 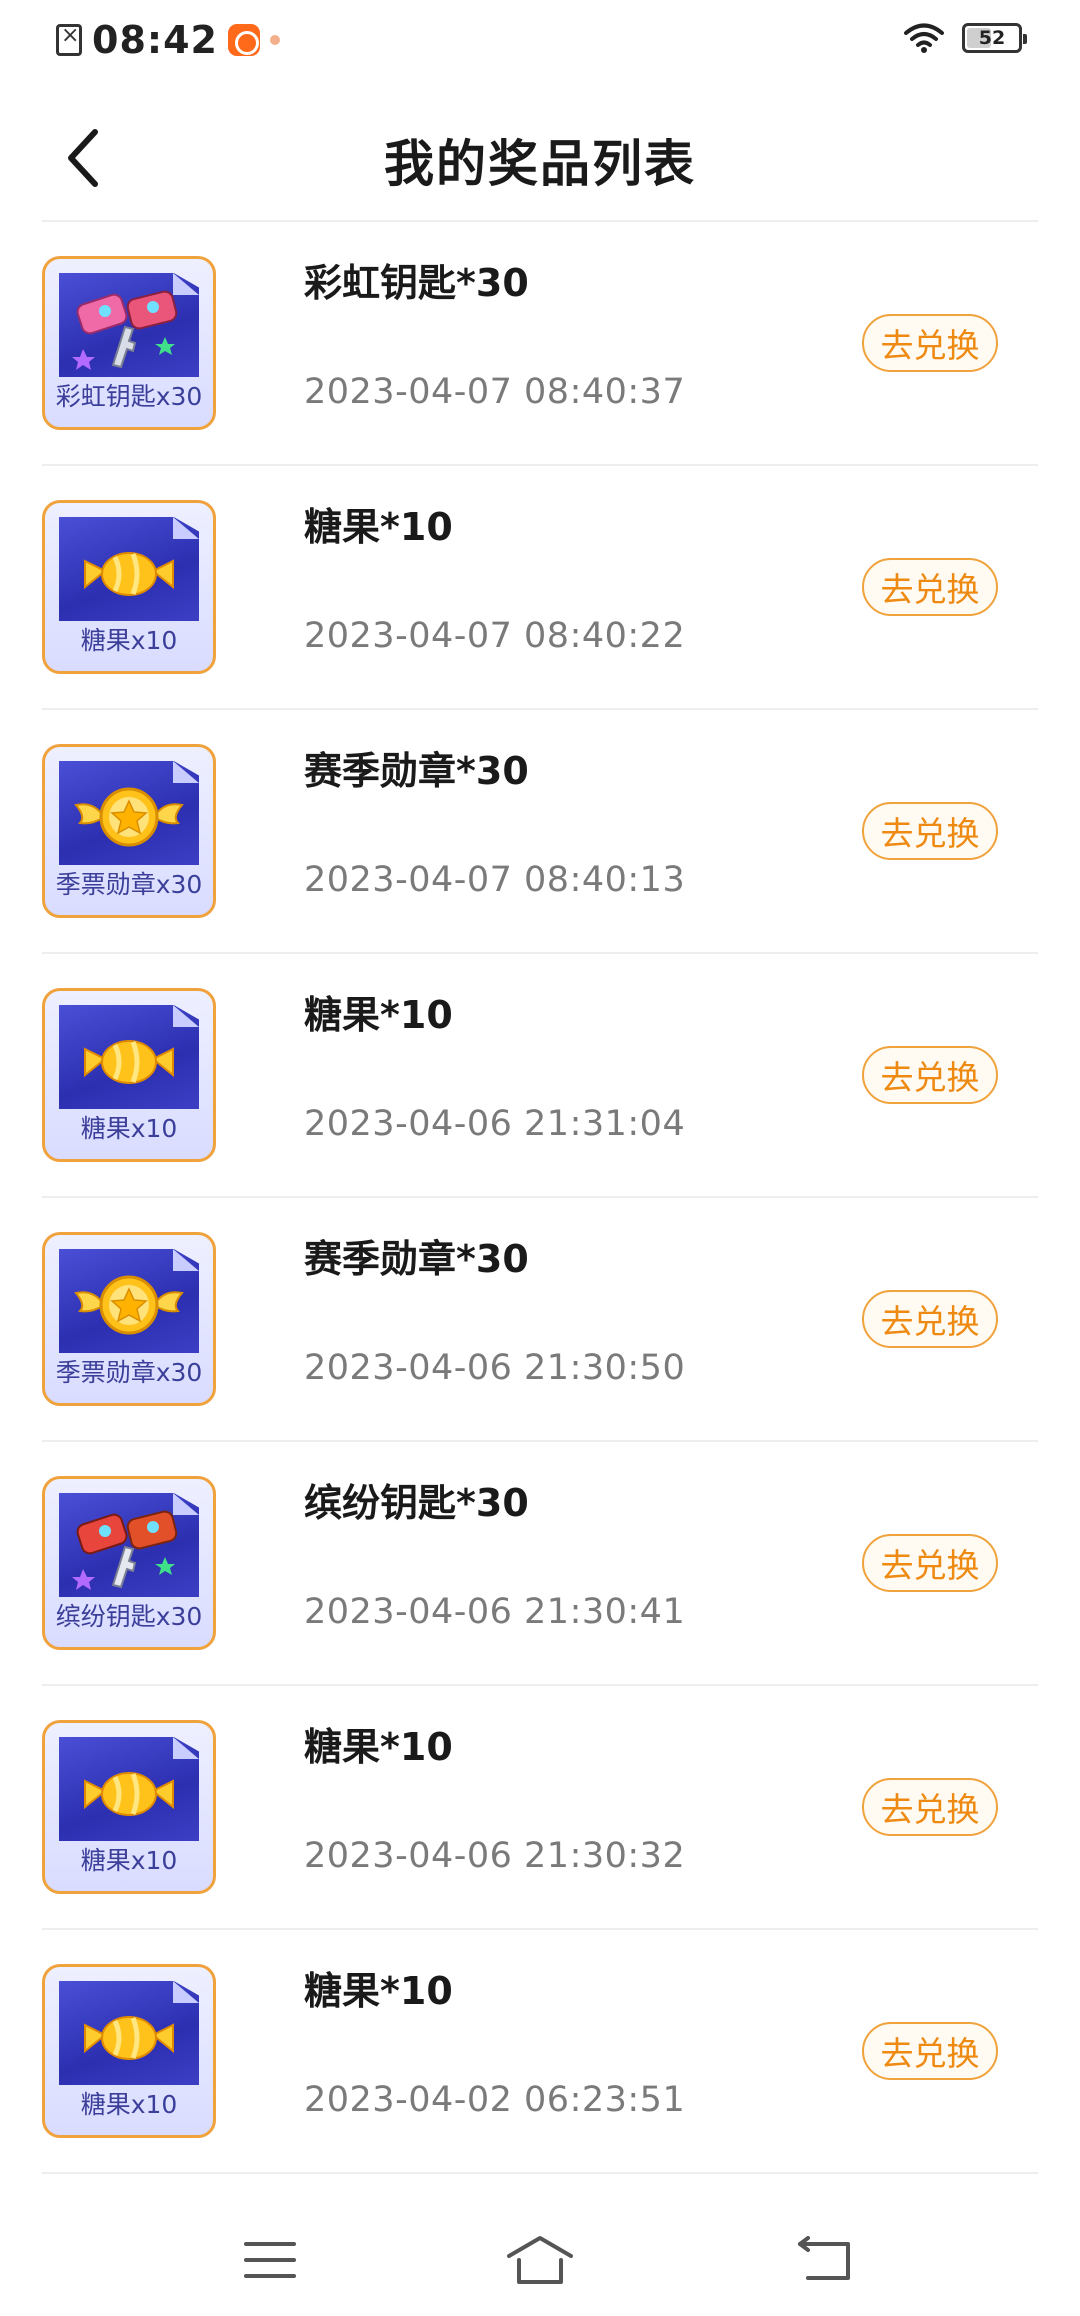 I want to click on status-right: 52, so click(x=965, y=38).